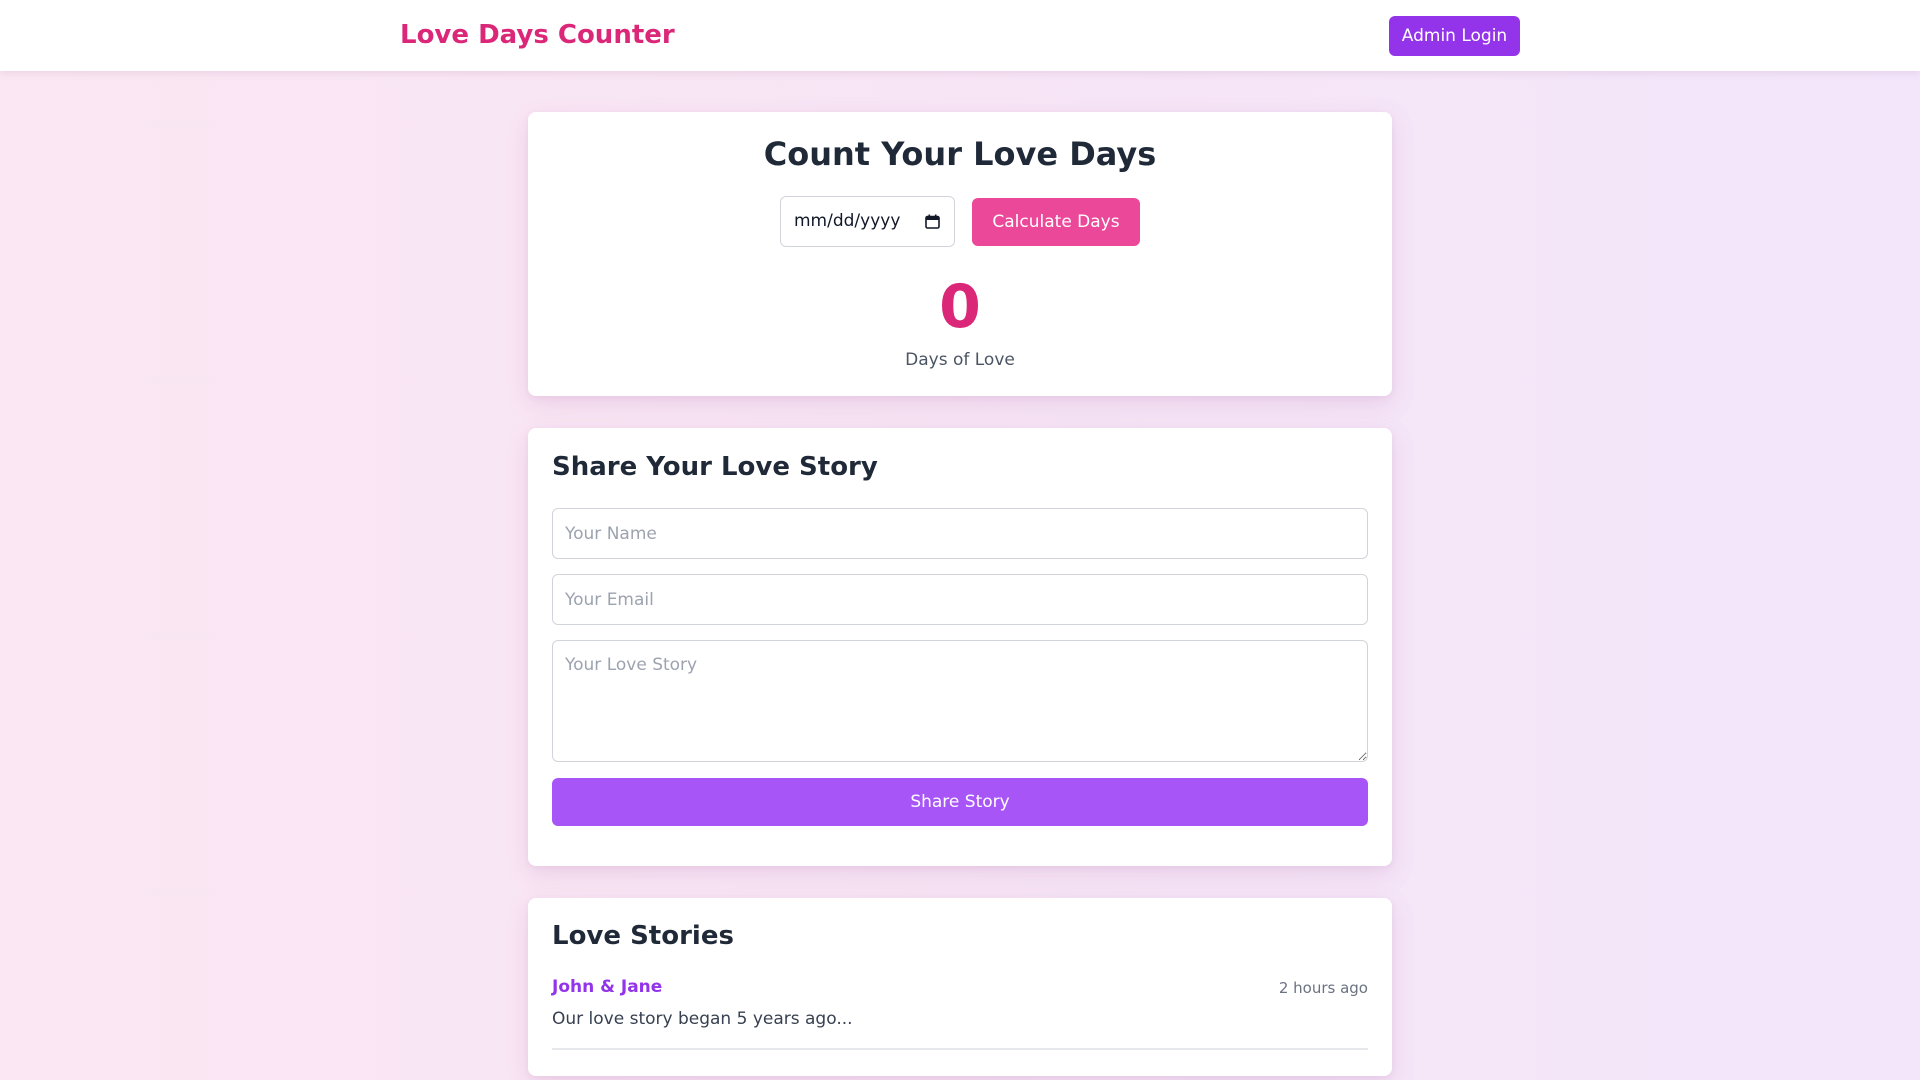 This screenshot has width=1920, height=1080. Describe the element at coordinates (960, 599) in the screenshot. I see `email-field` at that location.